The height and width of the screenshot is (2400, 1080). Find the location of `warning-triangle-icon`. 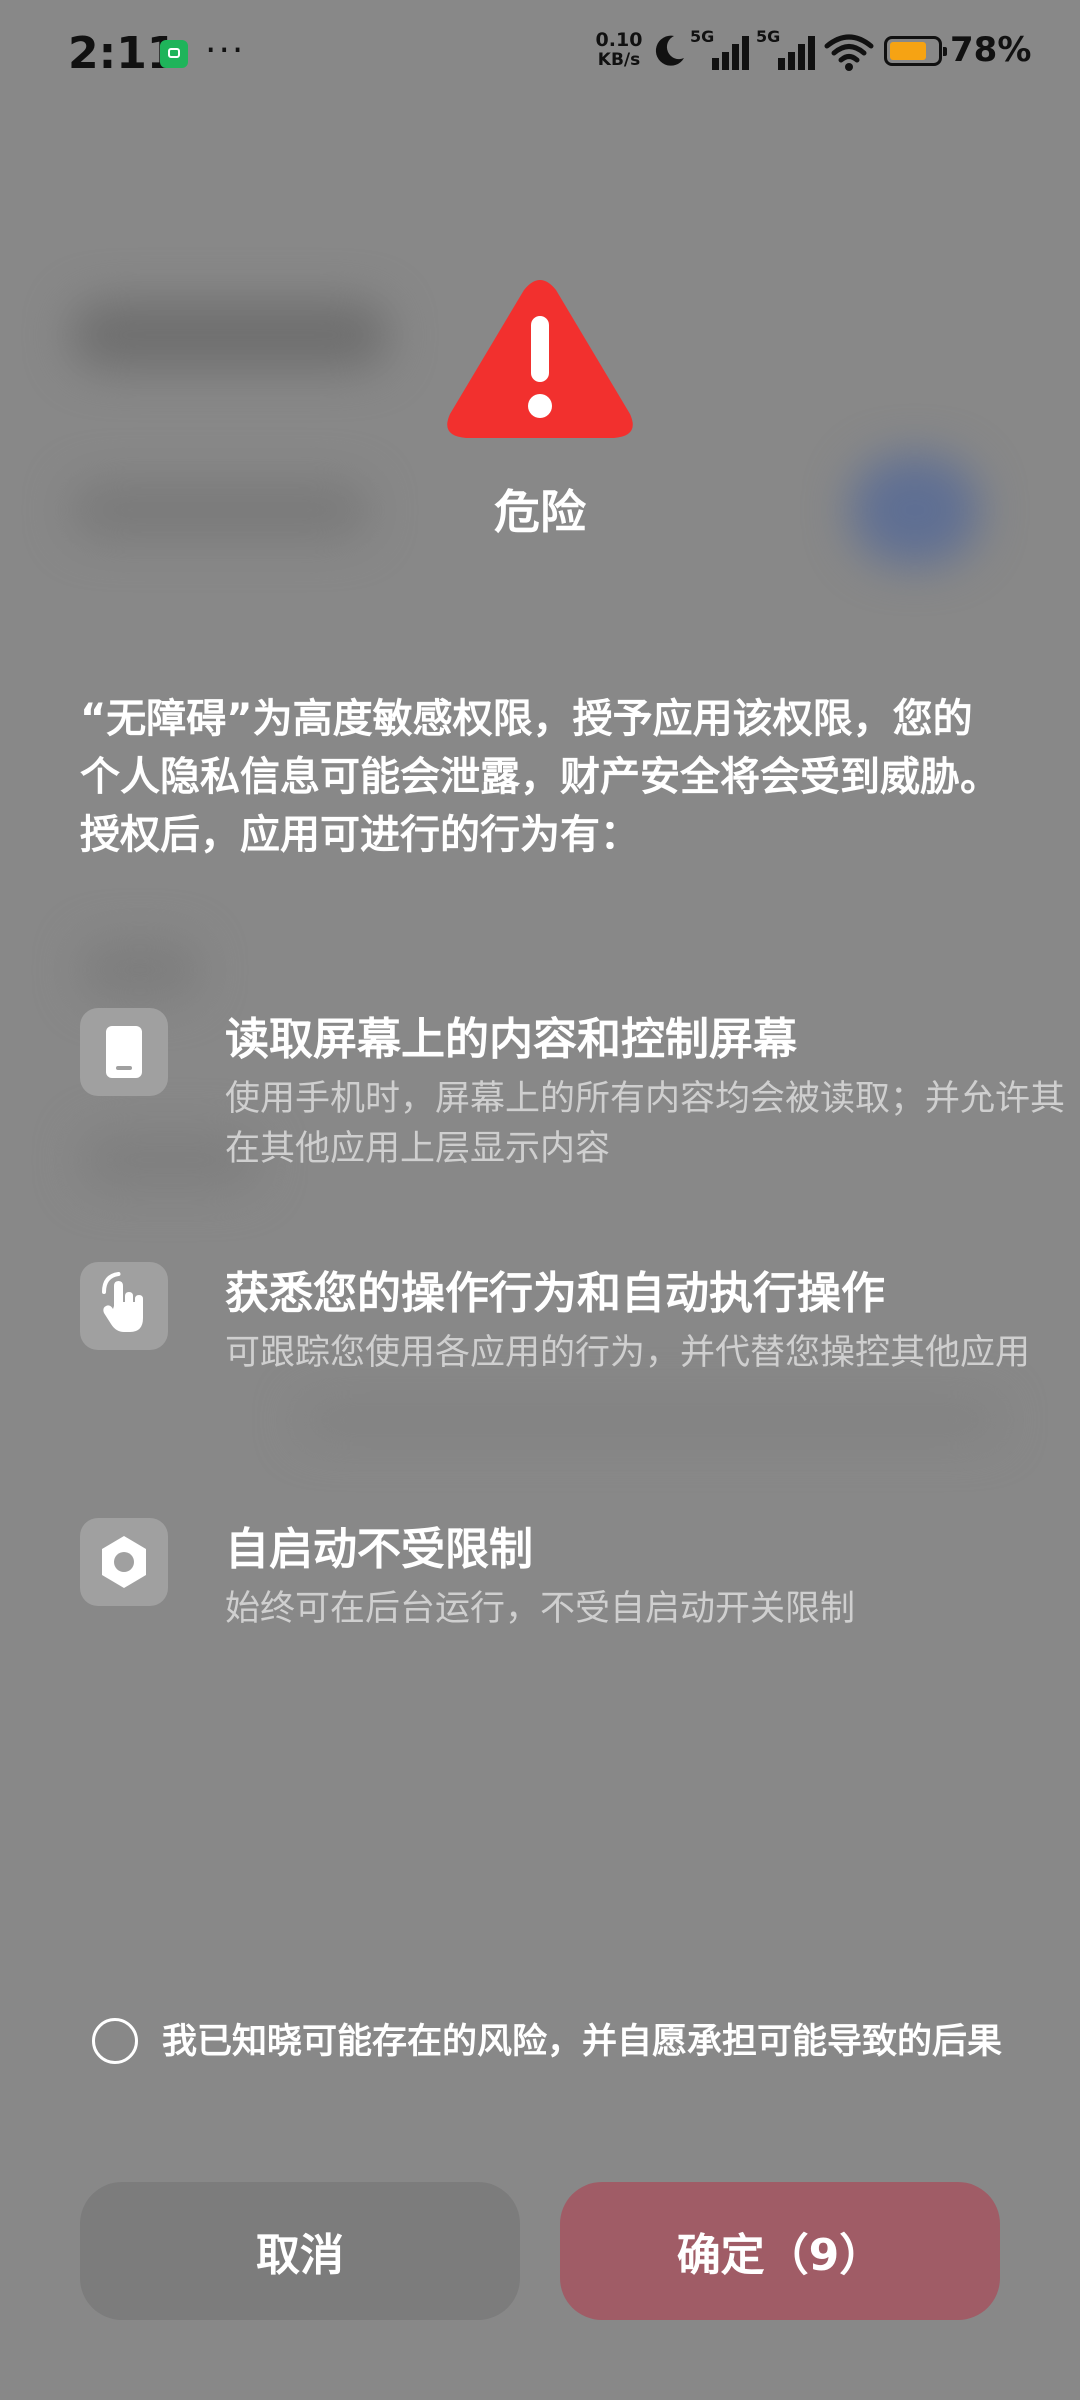

warning-triangle-icon is located at coordinates (540, 359).